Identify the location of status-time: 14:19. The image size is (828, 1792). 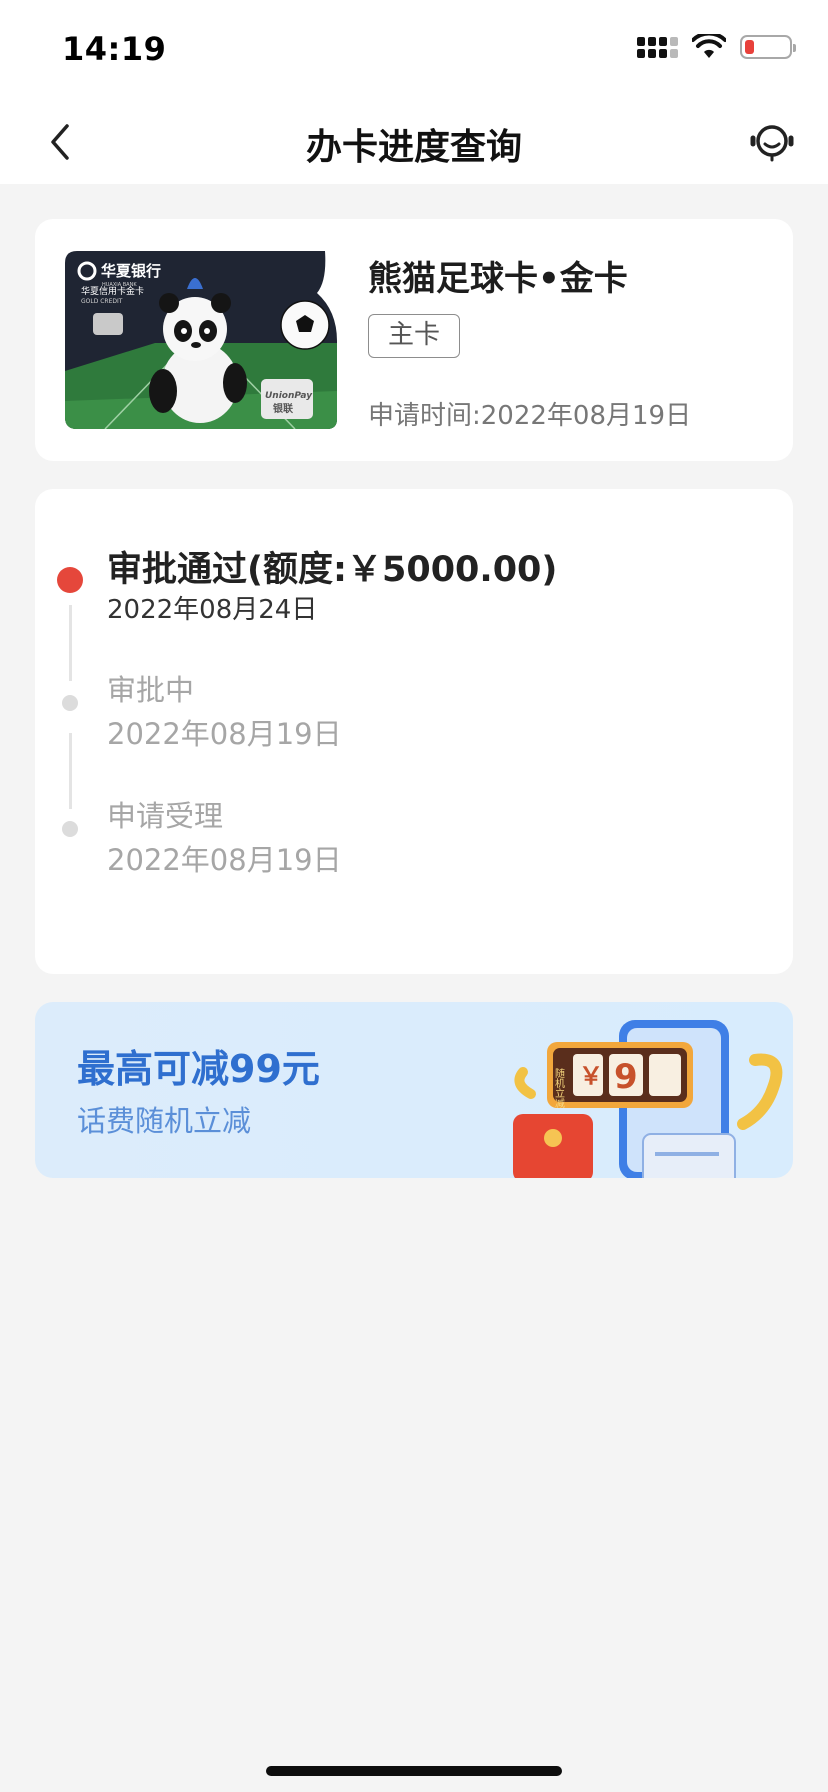
(114, 49).